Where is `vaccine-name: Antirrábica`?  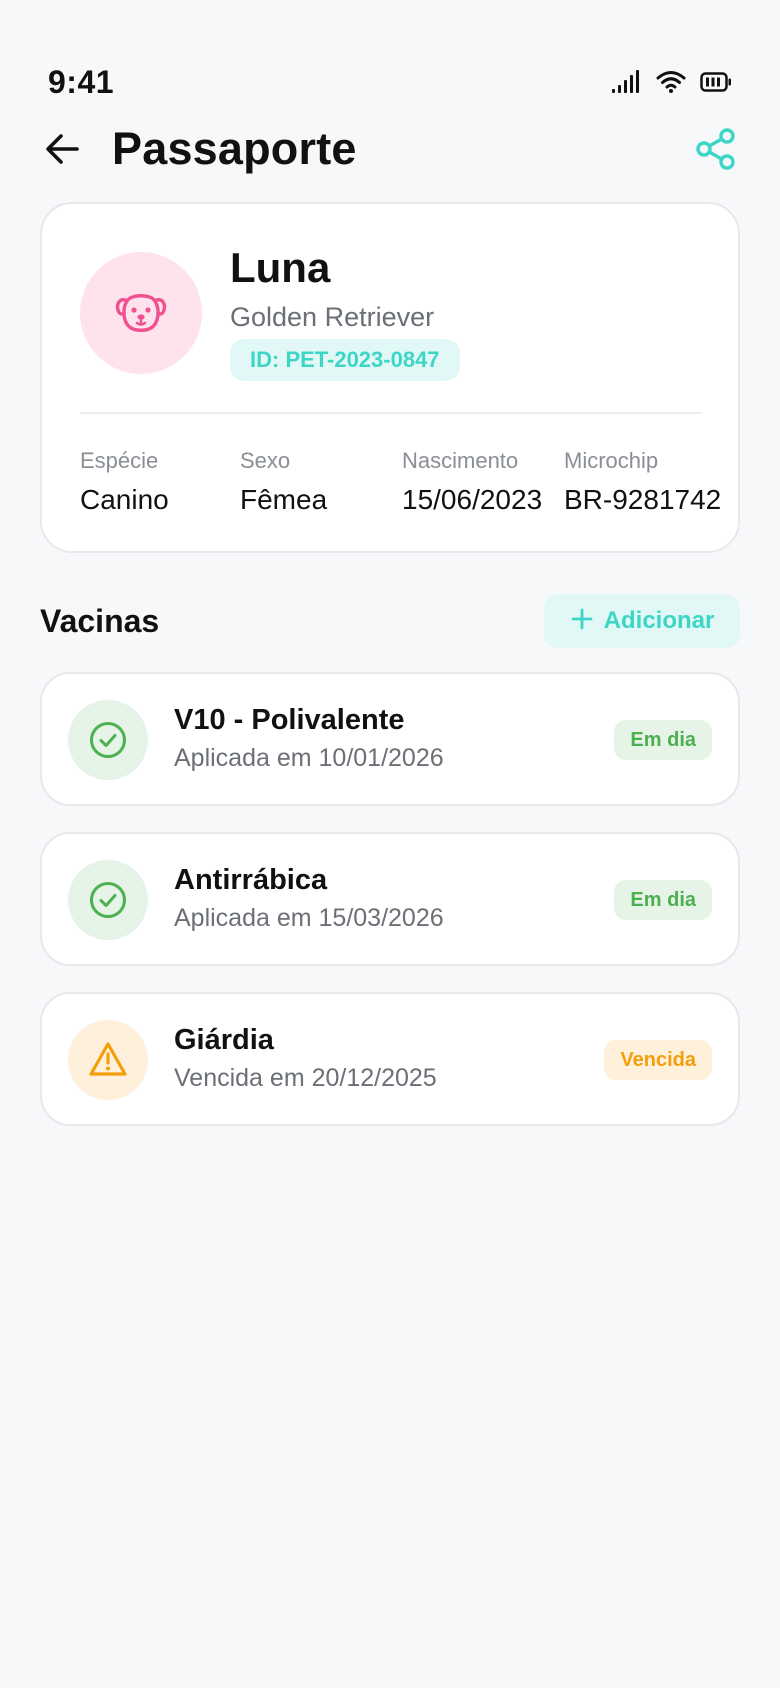 vaccine-name: Antirrábica is located at coordinates (251, 880).